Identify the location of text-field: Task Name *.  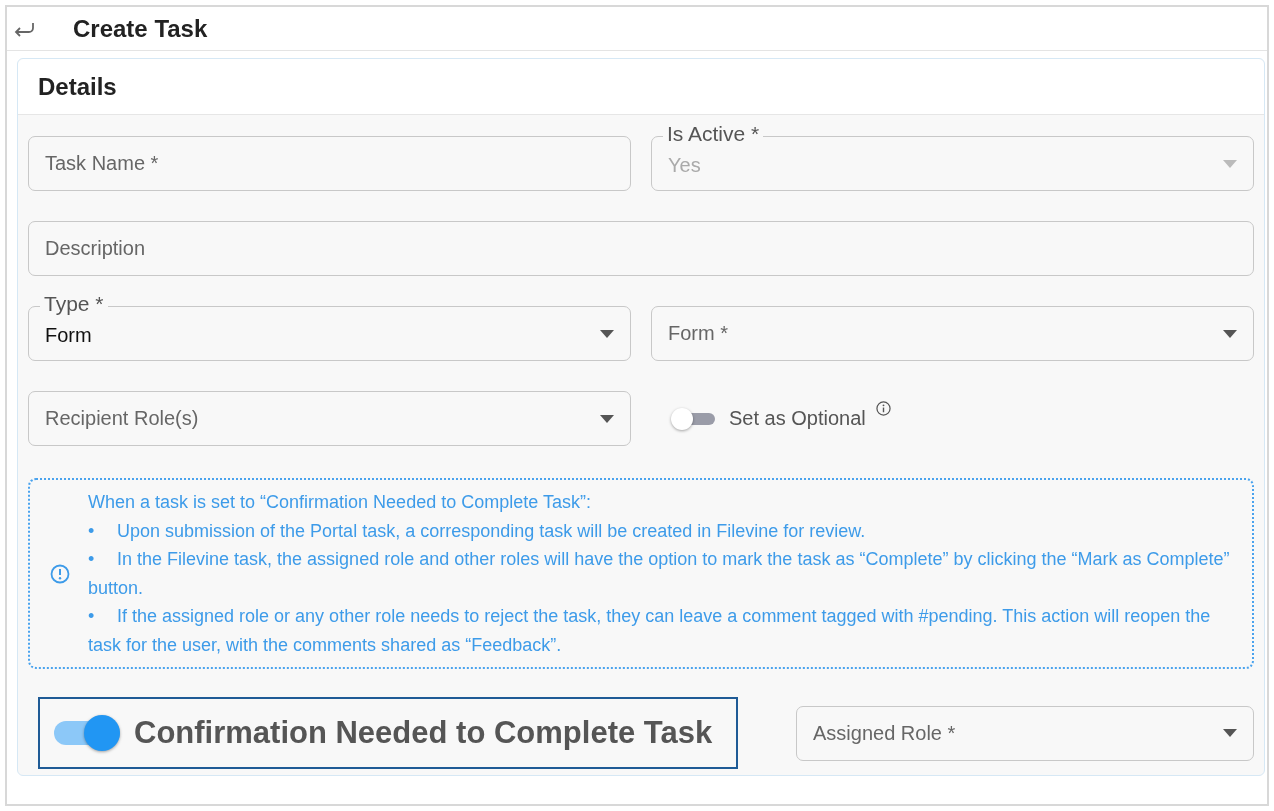
(329, 163).